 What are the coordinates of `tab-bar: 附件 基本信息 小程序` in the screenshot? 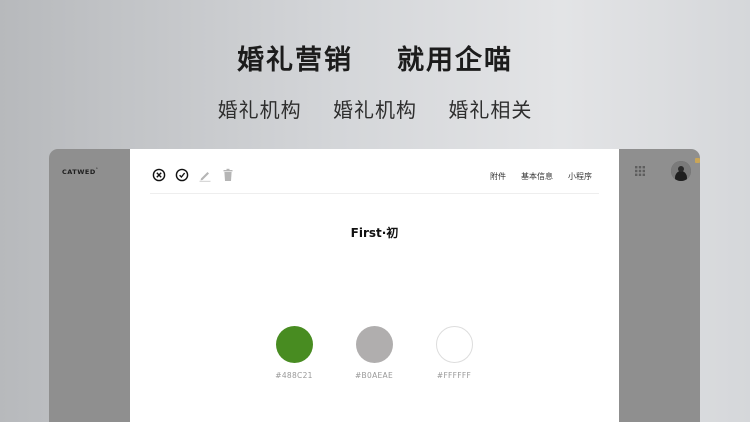 It's located at (533, 176).